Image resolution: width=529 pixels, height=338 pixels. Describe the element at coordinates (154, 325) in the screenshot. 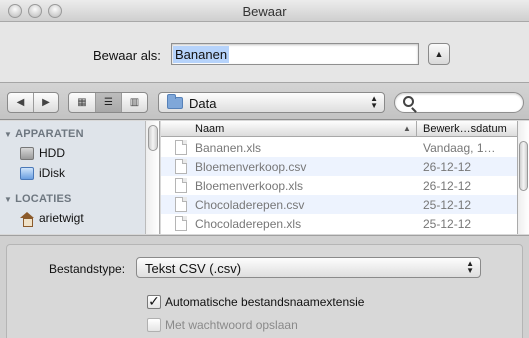

I see `password-checkbox` at that location.